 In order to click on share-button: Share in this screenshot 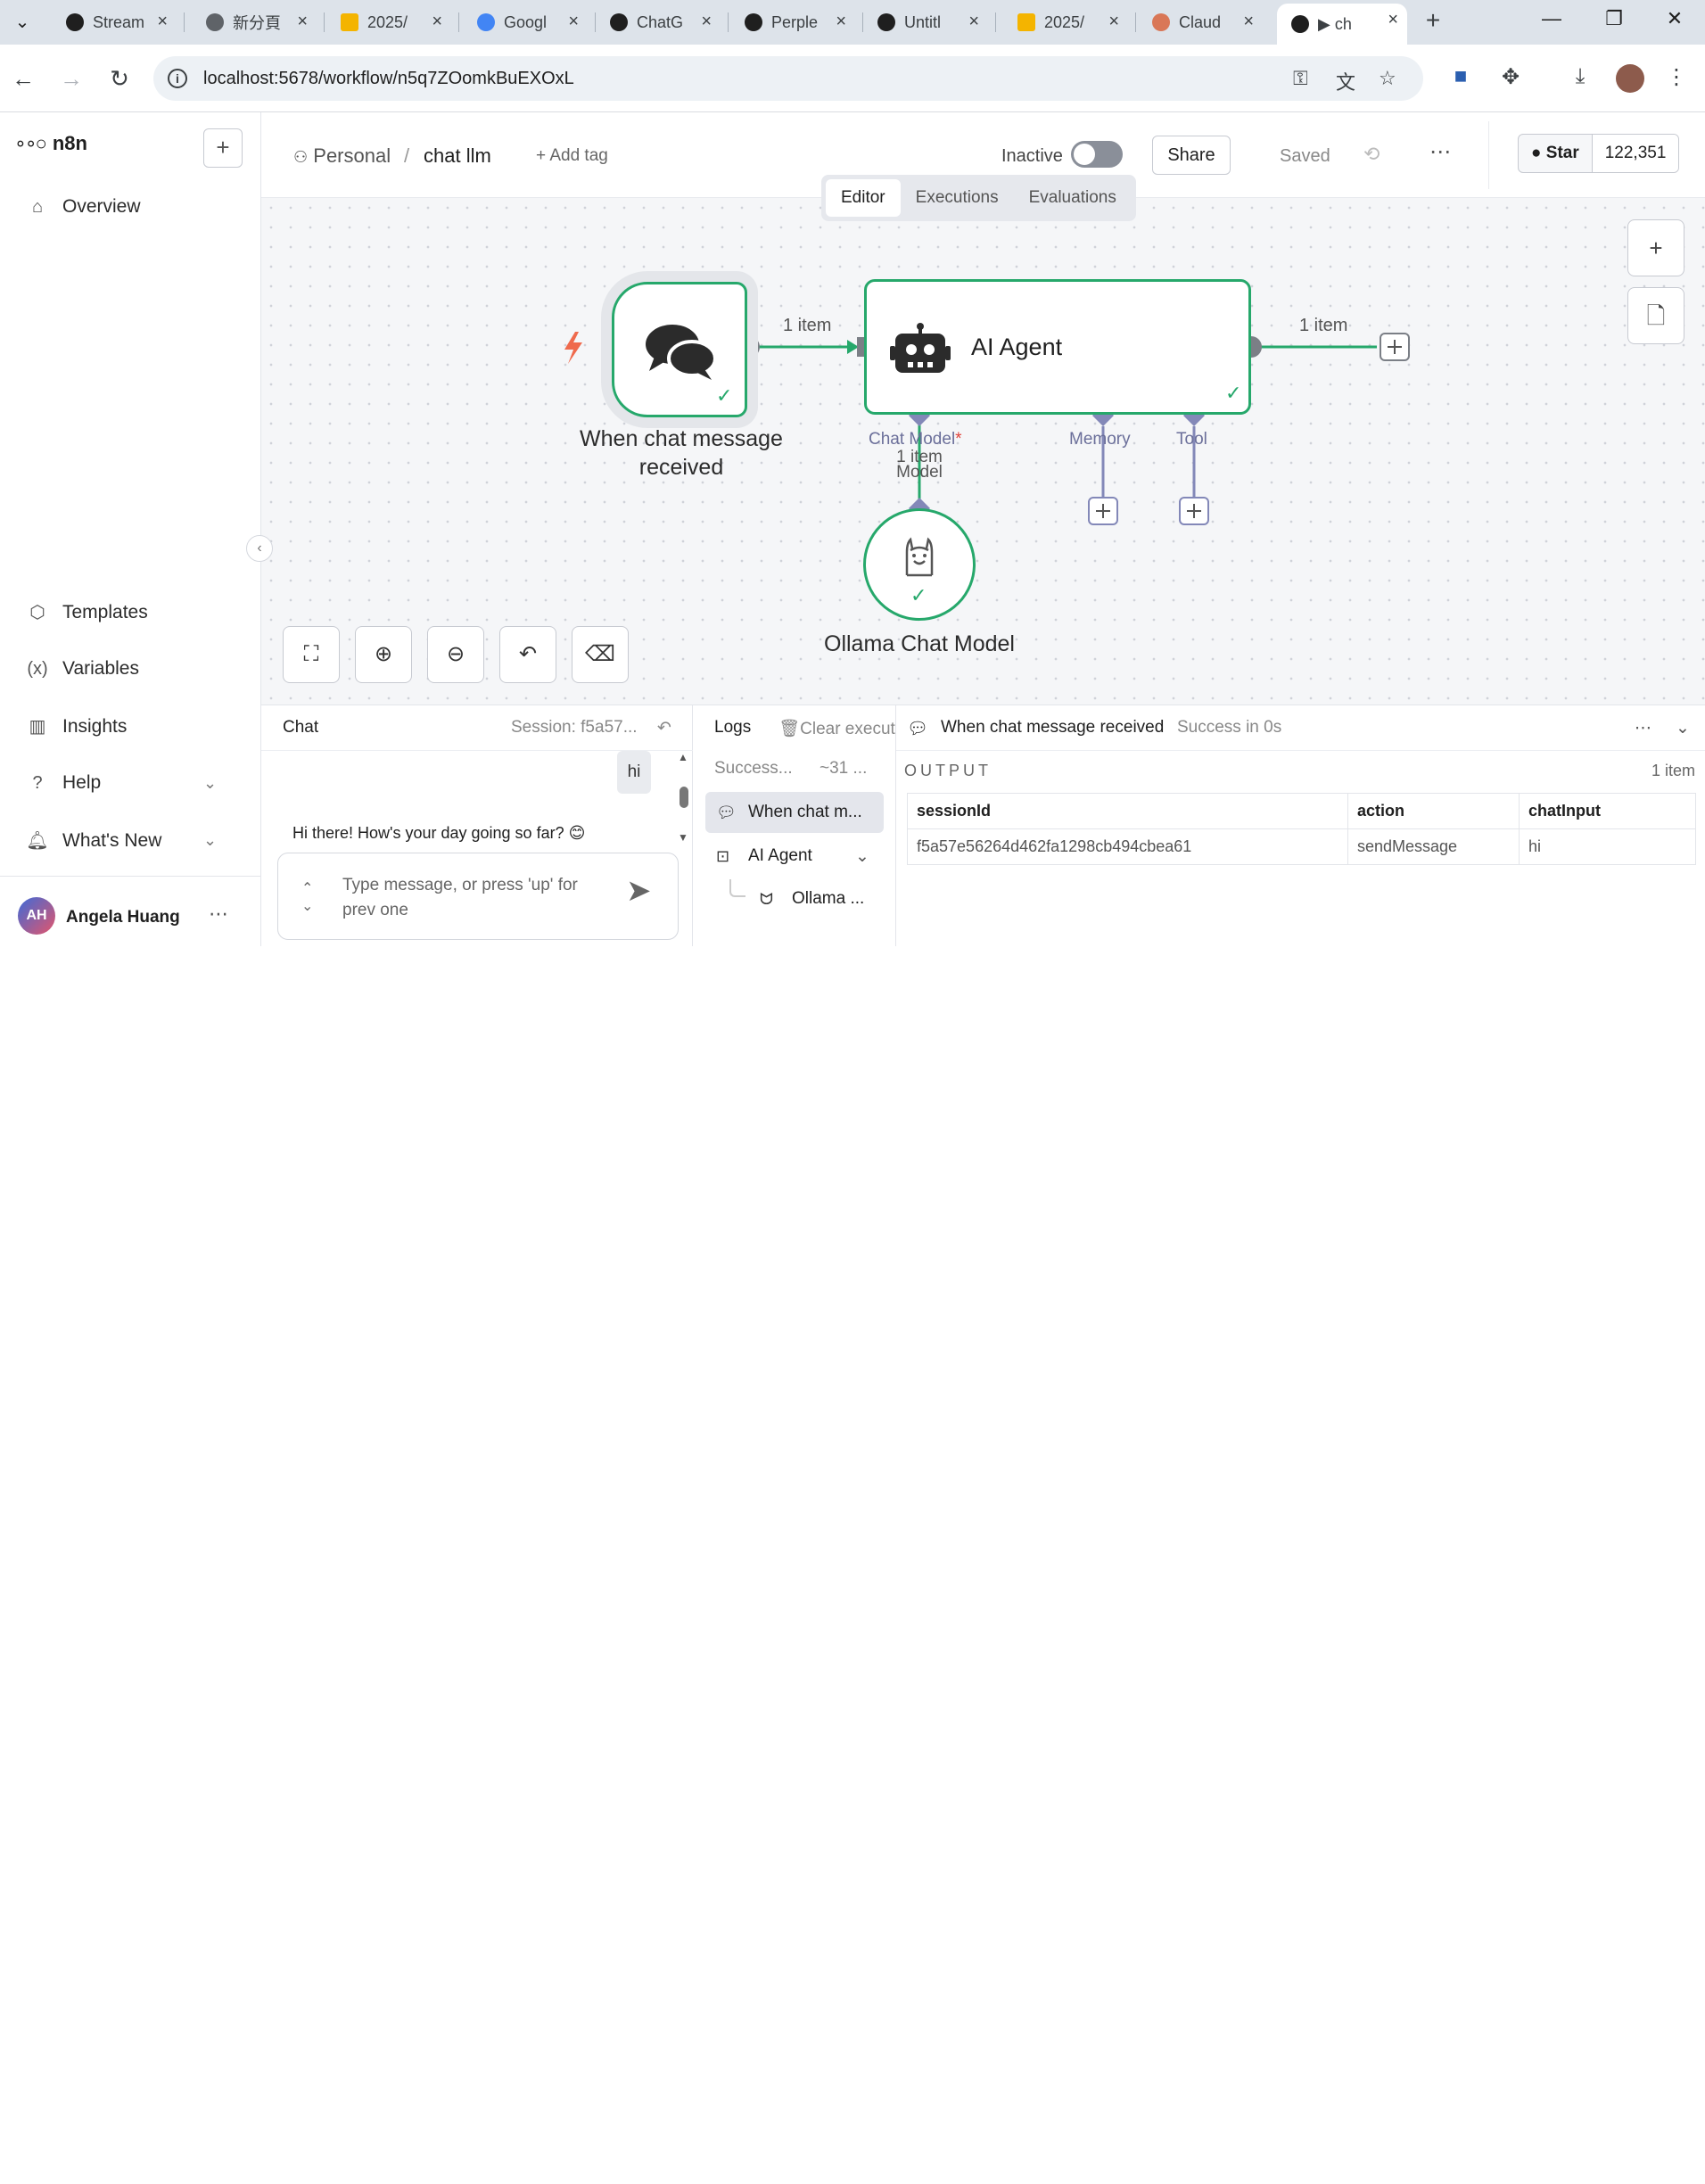, I will do `click(1191, 155)`.